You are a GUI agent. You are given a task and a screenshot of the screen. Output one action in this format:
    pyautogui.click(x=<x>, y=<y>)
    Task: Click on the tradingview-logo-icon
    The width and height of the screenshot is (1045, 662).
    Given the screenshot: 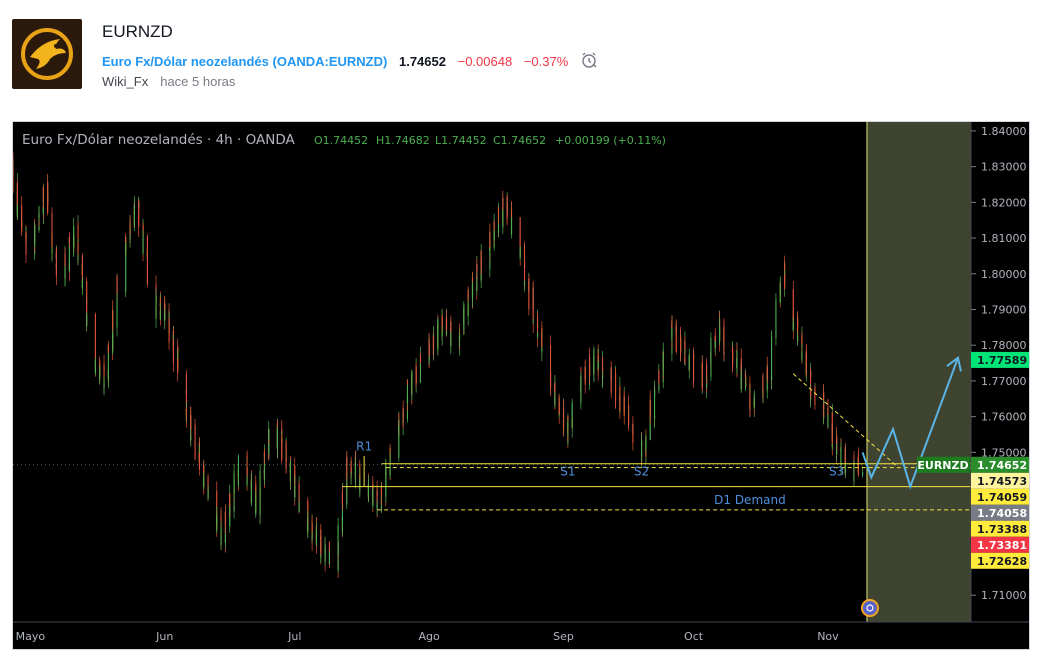 What is the action you would take?
    pyautogui.click(x=869, y=608)
    